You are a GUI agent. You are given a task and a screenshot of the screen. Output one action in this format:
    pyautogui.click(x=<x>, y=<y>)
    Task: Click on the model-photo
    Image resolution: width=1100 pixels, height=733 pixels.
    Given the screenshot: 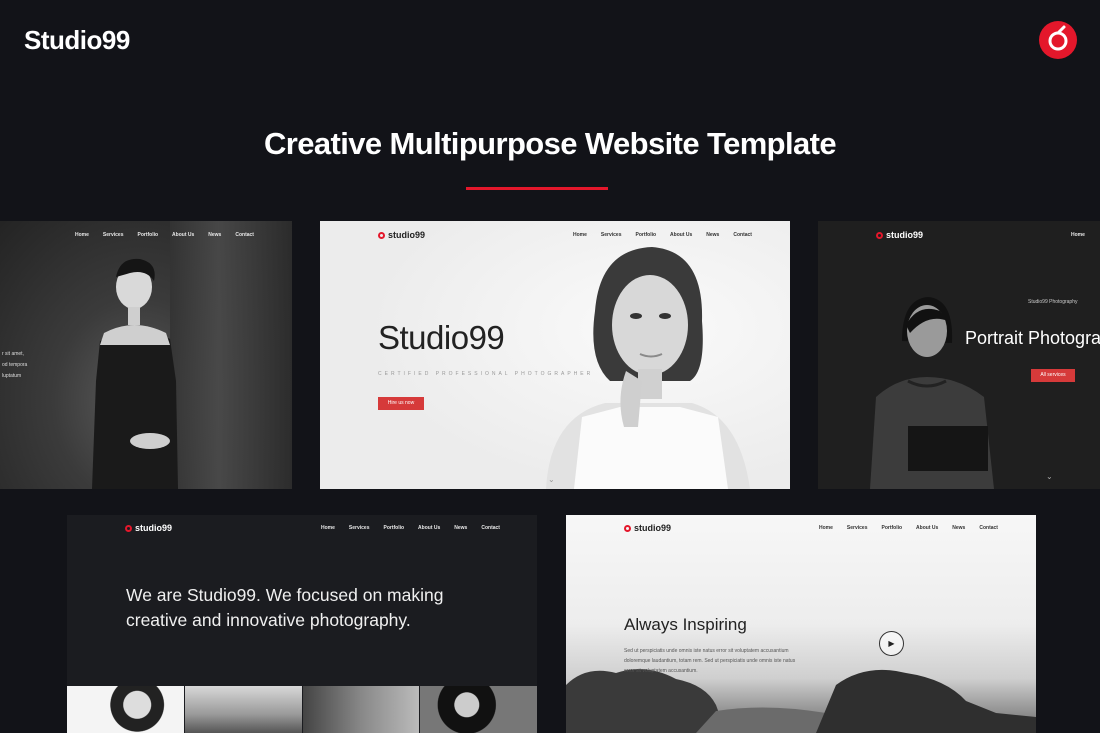 What is the action you would take?
    pyautogui.click(x=135, y=373)
    